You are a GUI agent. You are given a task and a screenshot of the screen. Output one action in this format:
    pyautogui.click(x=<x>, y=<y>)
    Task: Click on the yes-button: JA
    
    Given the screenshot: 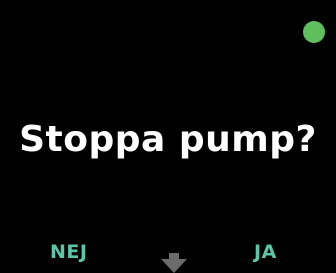 What is the action you would take?
    pyautogui.click(x=265, y=252)
    